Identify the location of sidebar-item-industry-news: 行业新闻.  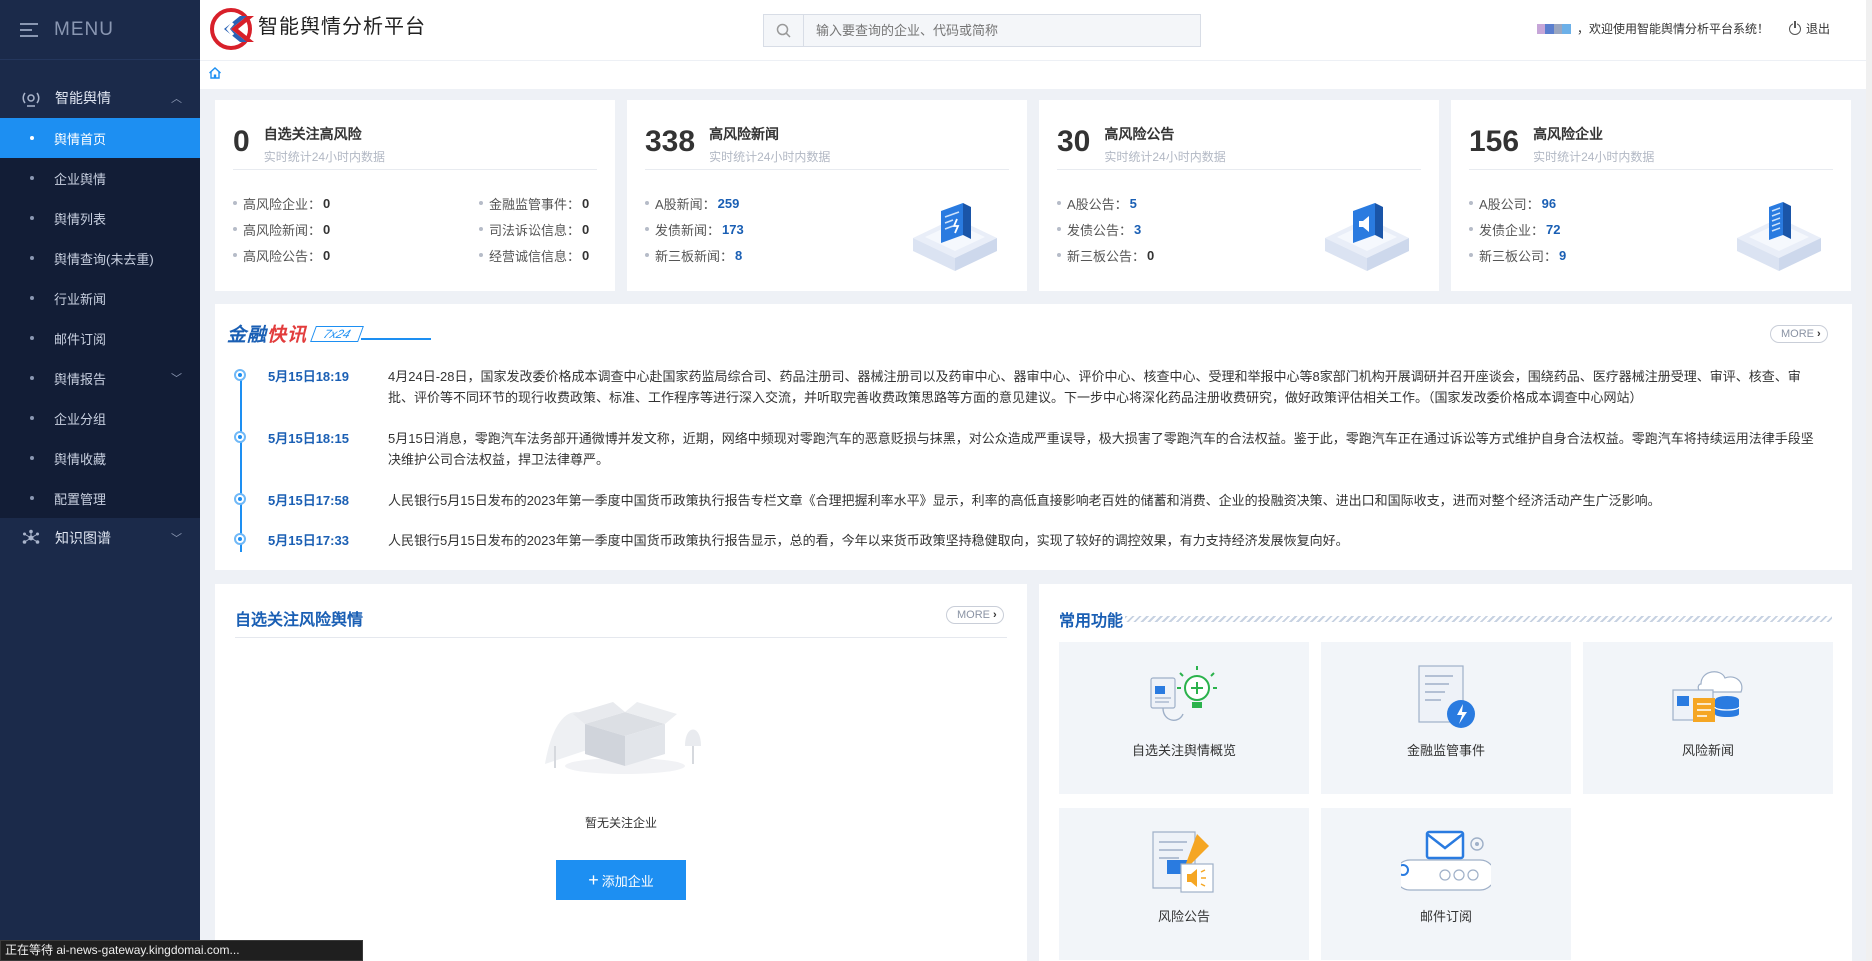
(100, 298).